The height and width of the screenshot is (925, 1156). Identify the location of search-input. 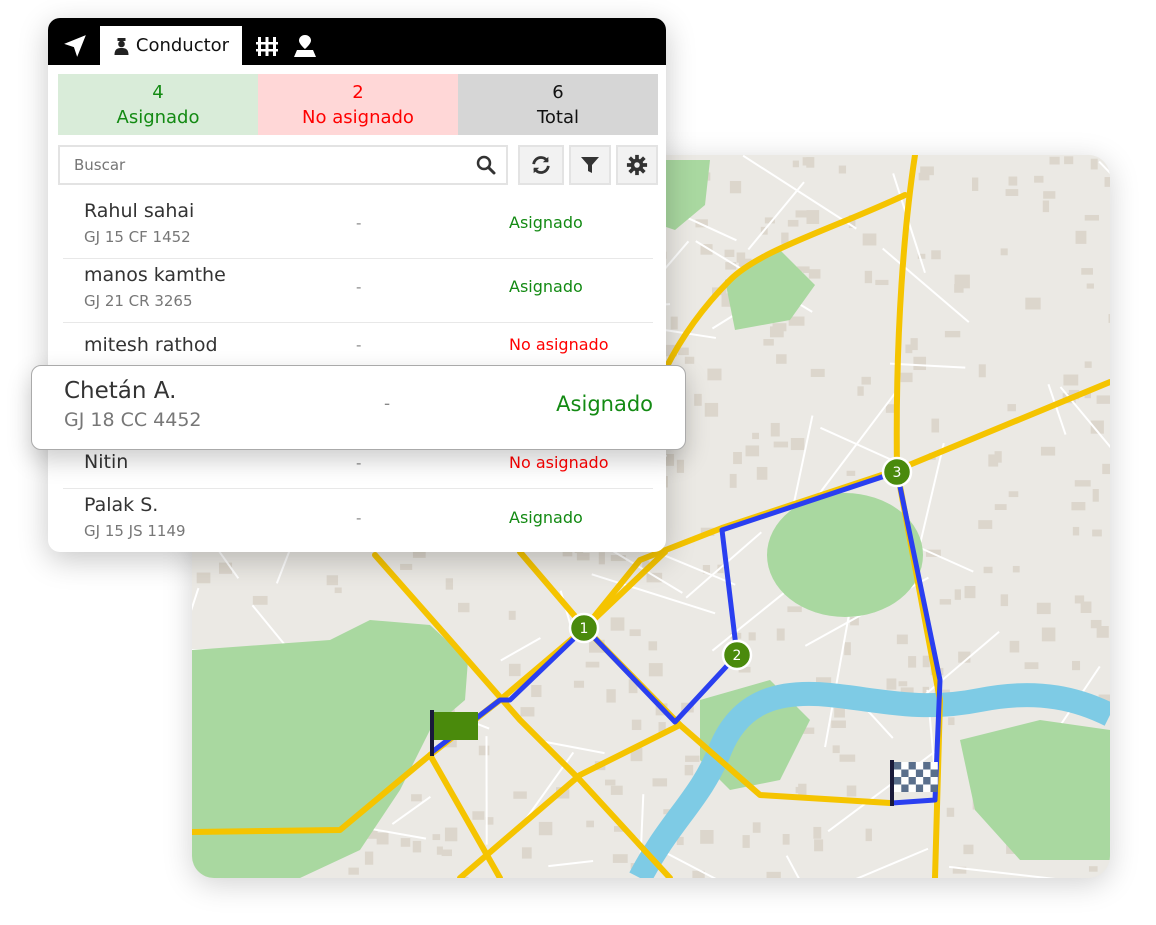
(274, 165).